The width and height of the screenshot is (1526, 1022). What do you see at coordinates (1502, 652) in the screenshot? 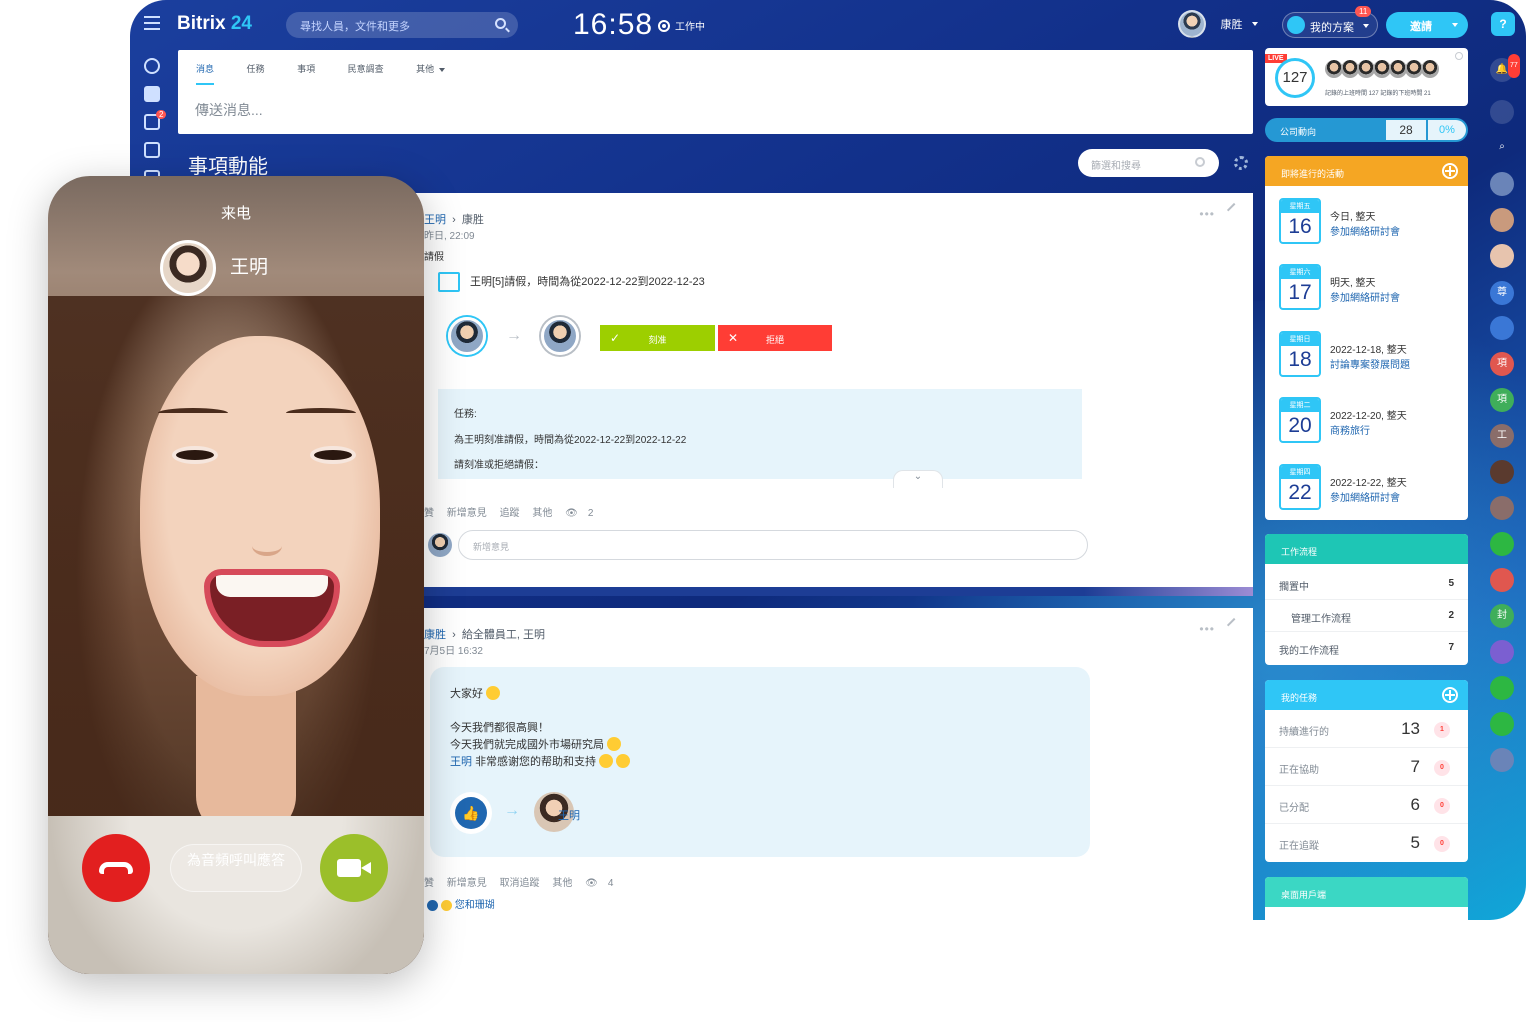
I see `viber-icon` at bounding box center [1502, 652].